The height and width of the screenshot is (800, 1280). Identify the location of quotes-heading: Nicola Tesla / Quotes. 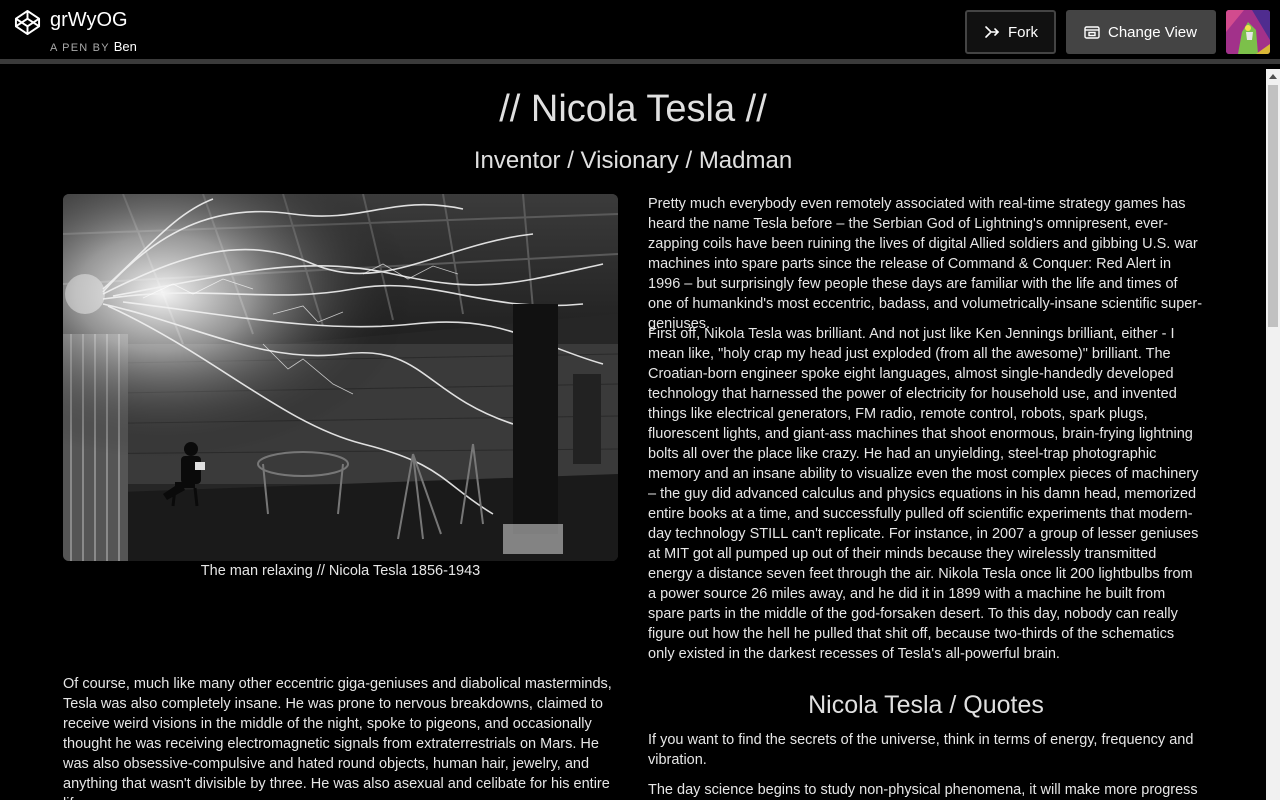
(926, 705).